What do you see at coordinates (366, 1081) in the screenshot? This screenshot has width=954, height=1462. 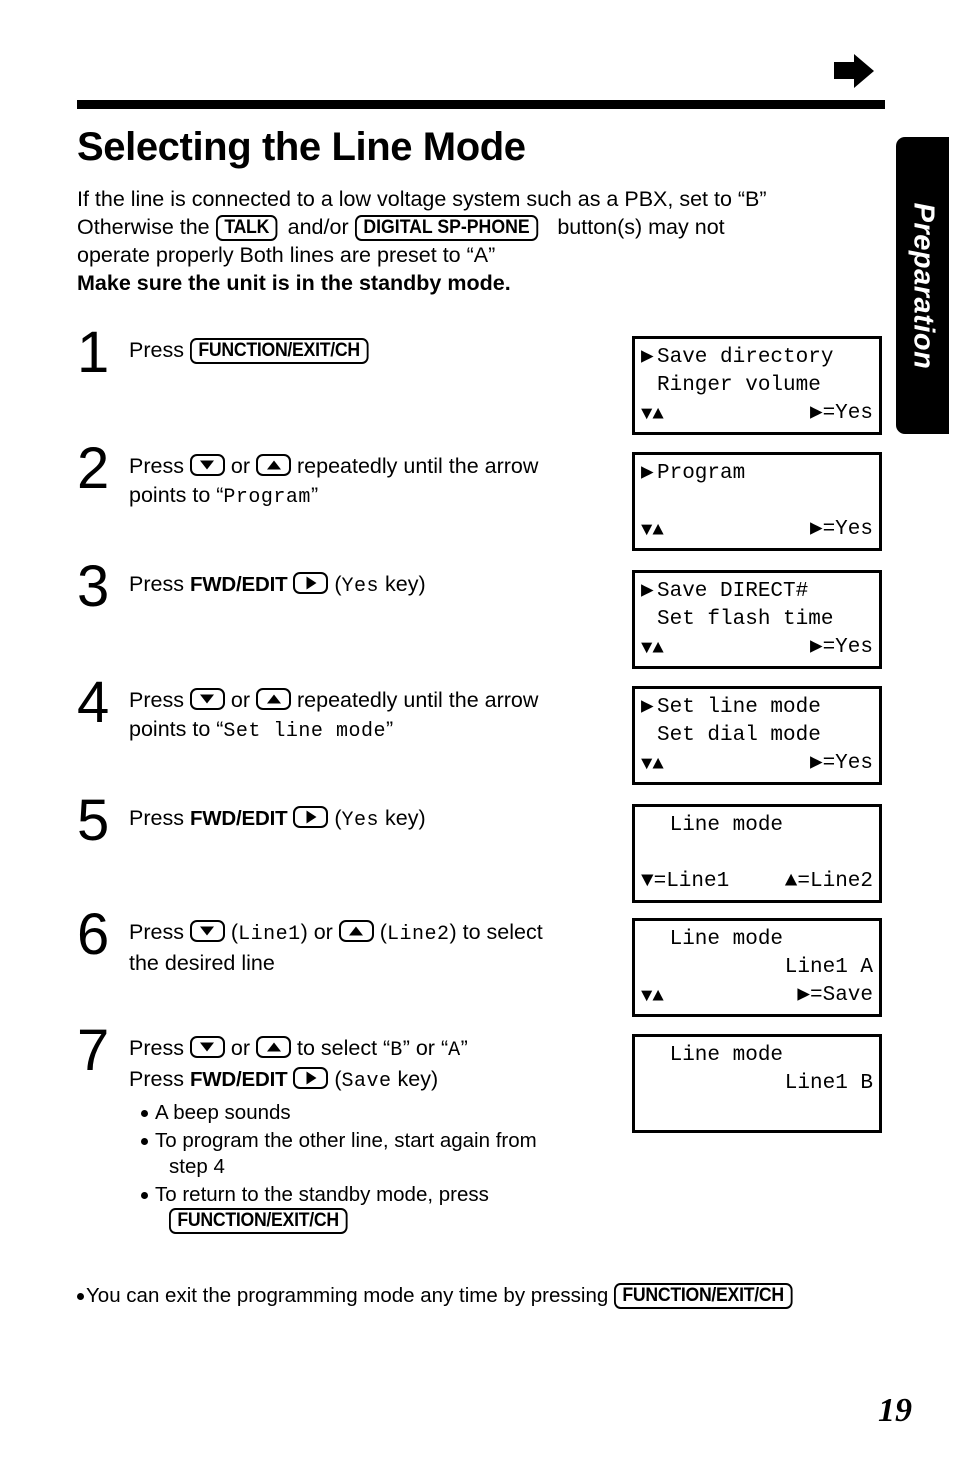 I see `save-key-label: Save` at bounding box center [366, 1081].